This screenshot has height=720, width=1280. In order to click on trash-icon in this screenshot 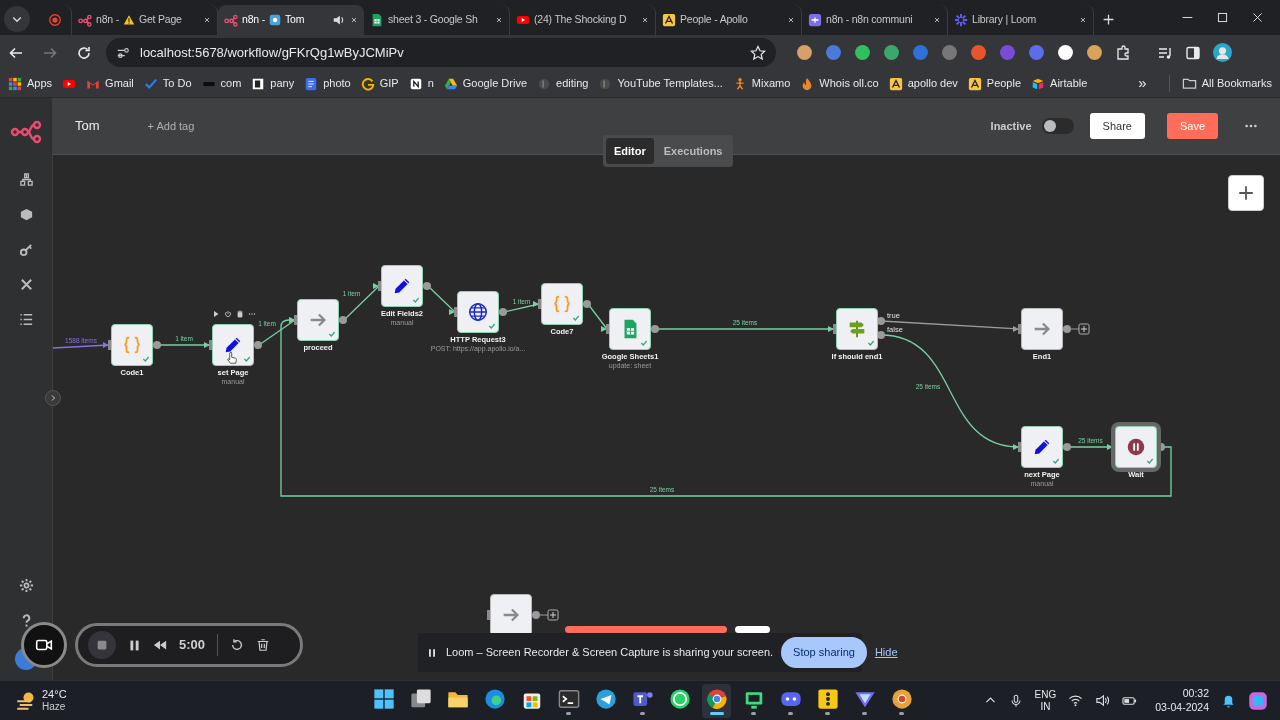, I will do `click(263, 645)`.